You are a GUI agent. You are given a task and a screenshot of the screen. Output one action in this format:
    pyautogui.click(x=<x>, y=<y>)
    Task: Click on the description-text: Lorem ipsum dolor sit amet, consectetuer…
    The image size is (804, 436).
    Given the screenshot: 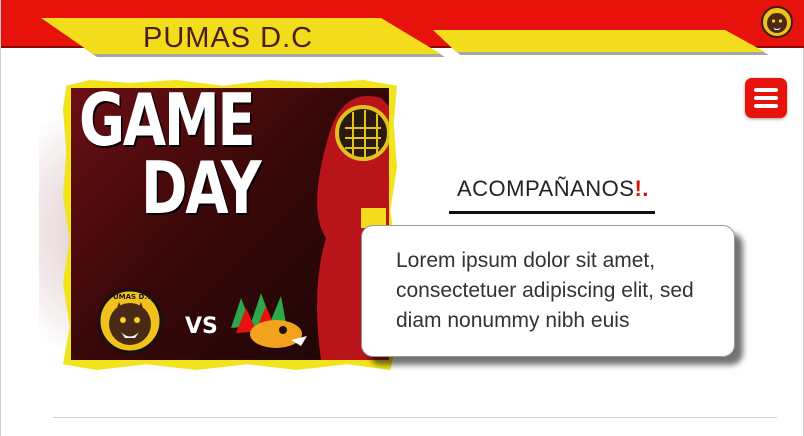 What is the action you would take?
    pyautogui.click(x=545, y=290)
    